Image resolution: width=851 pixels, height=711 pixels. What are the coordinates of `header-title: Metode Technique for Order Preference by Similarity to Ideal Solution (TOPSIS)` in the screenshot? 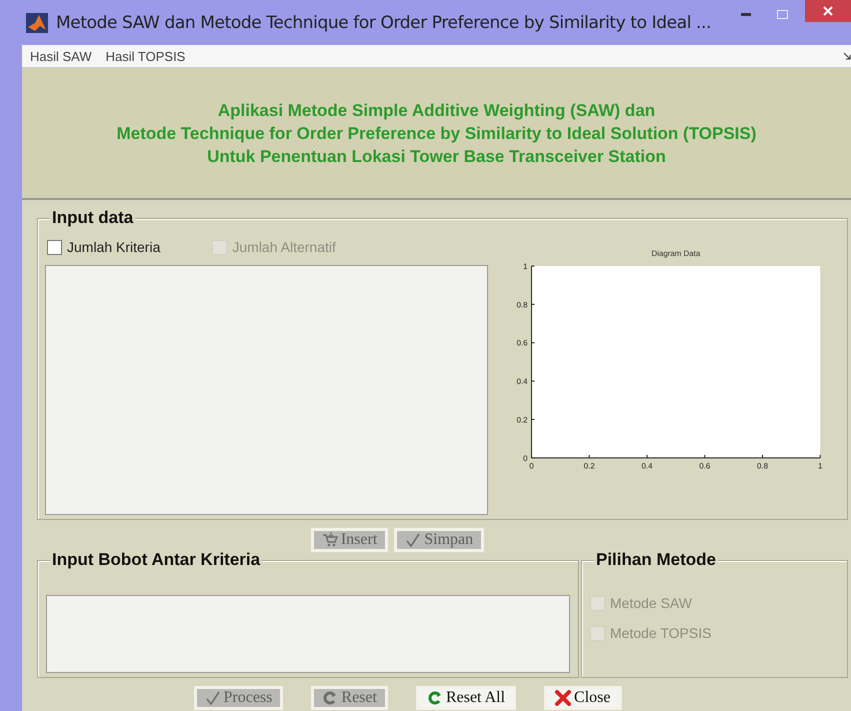 It's located at (436, 133).